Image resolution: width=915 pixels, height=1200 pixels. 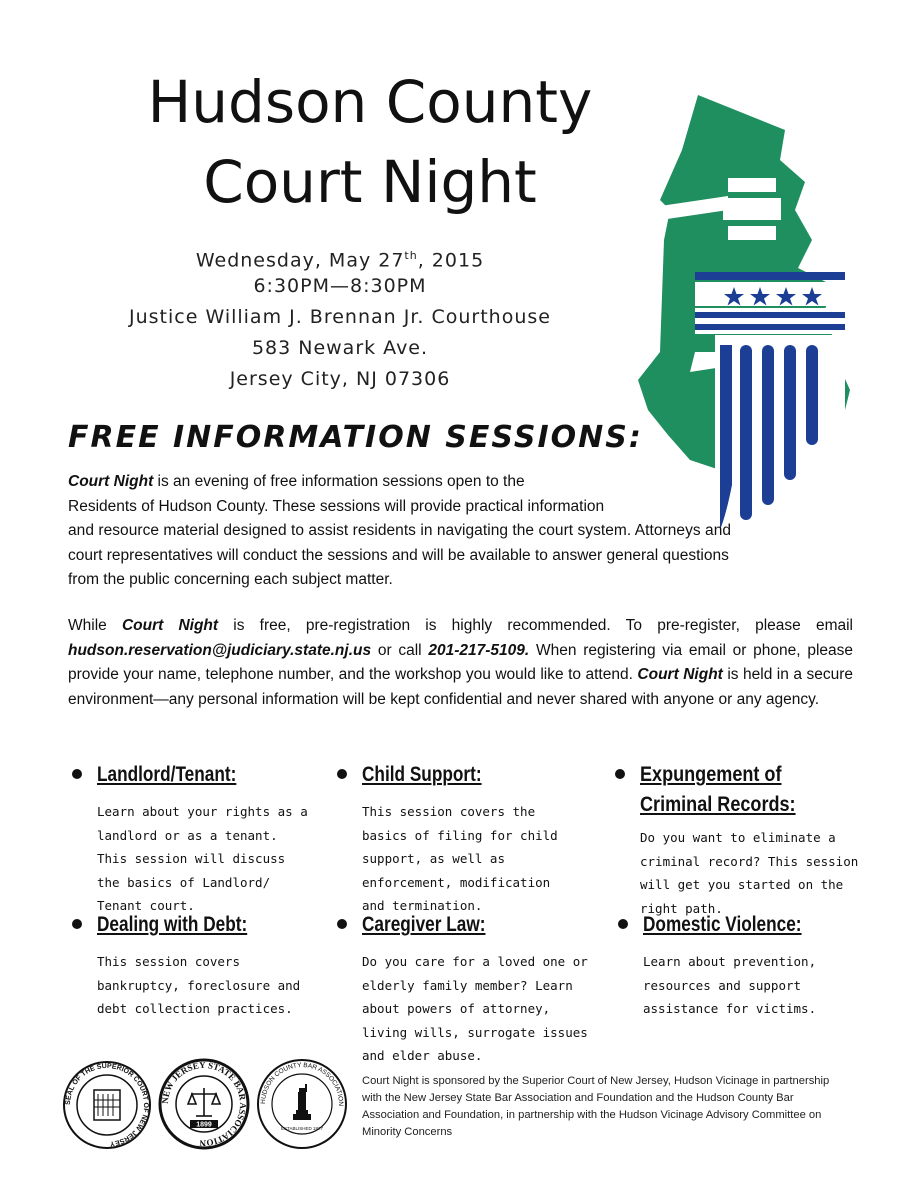 I want to click on superior-court-seal: SEAL OF THE SUPERIOR COURT OF NEW JERSEY, so click(x=107, y=1105).